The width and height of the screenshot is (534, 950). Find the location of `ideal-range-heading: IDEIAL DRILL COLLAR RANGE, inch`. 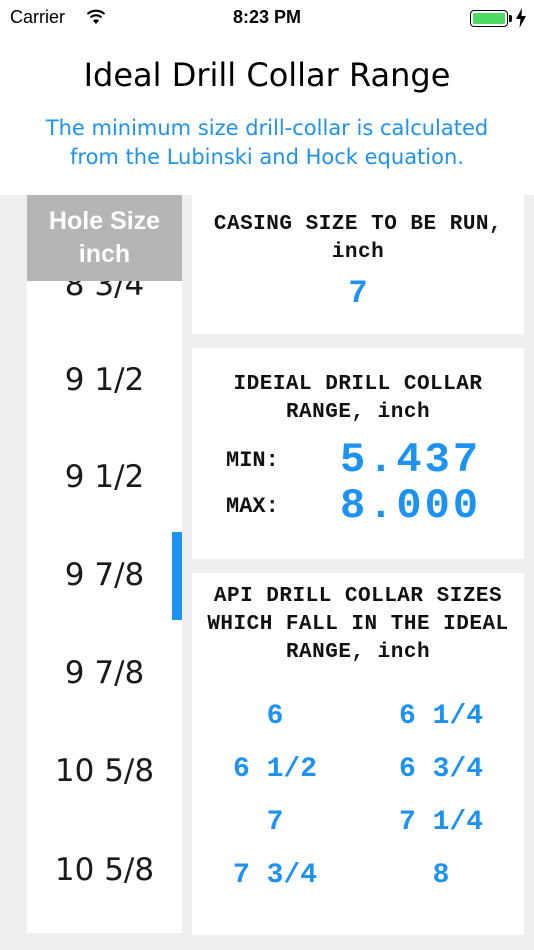

ideal-range-heading: IDEIAL DRILL COLLAR RANGE, inch is located at coordinates (358, 398).